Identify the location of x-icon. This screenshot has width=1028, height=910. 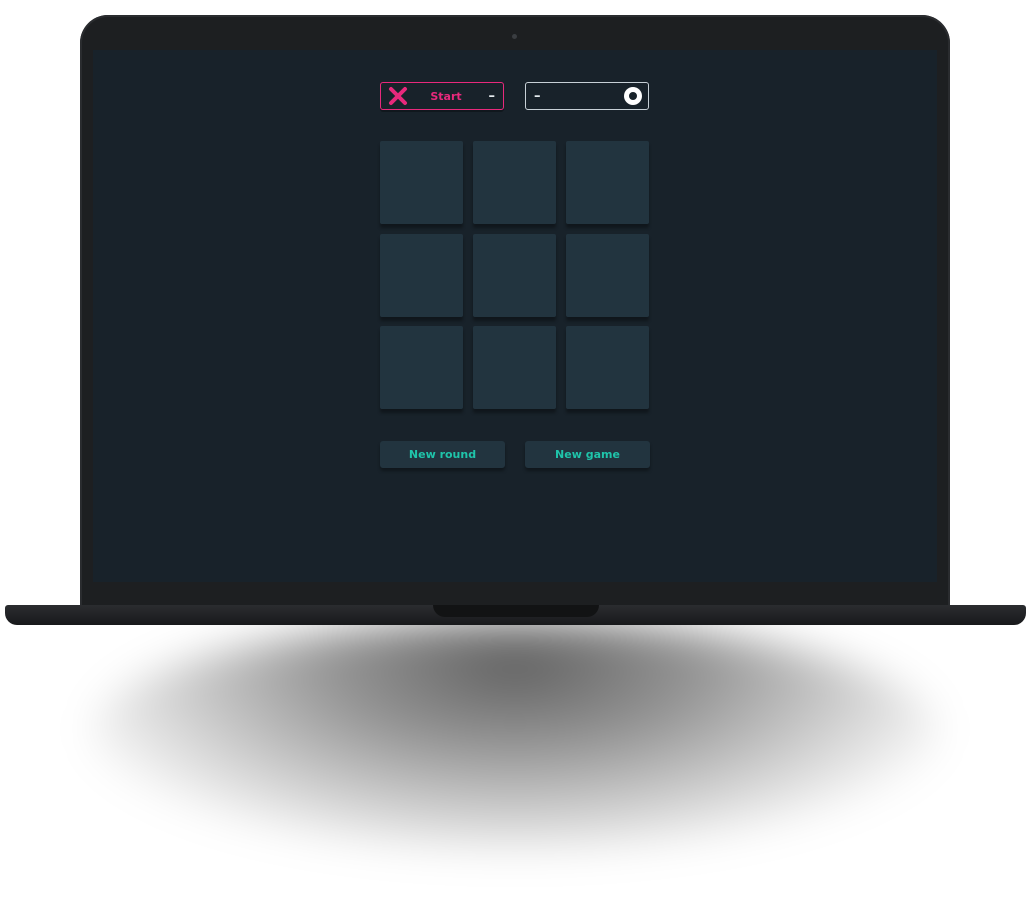
(398, 96).